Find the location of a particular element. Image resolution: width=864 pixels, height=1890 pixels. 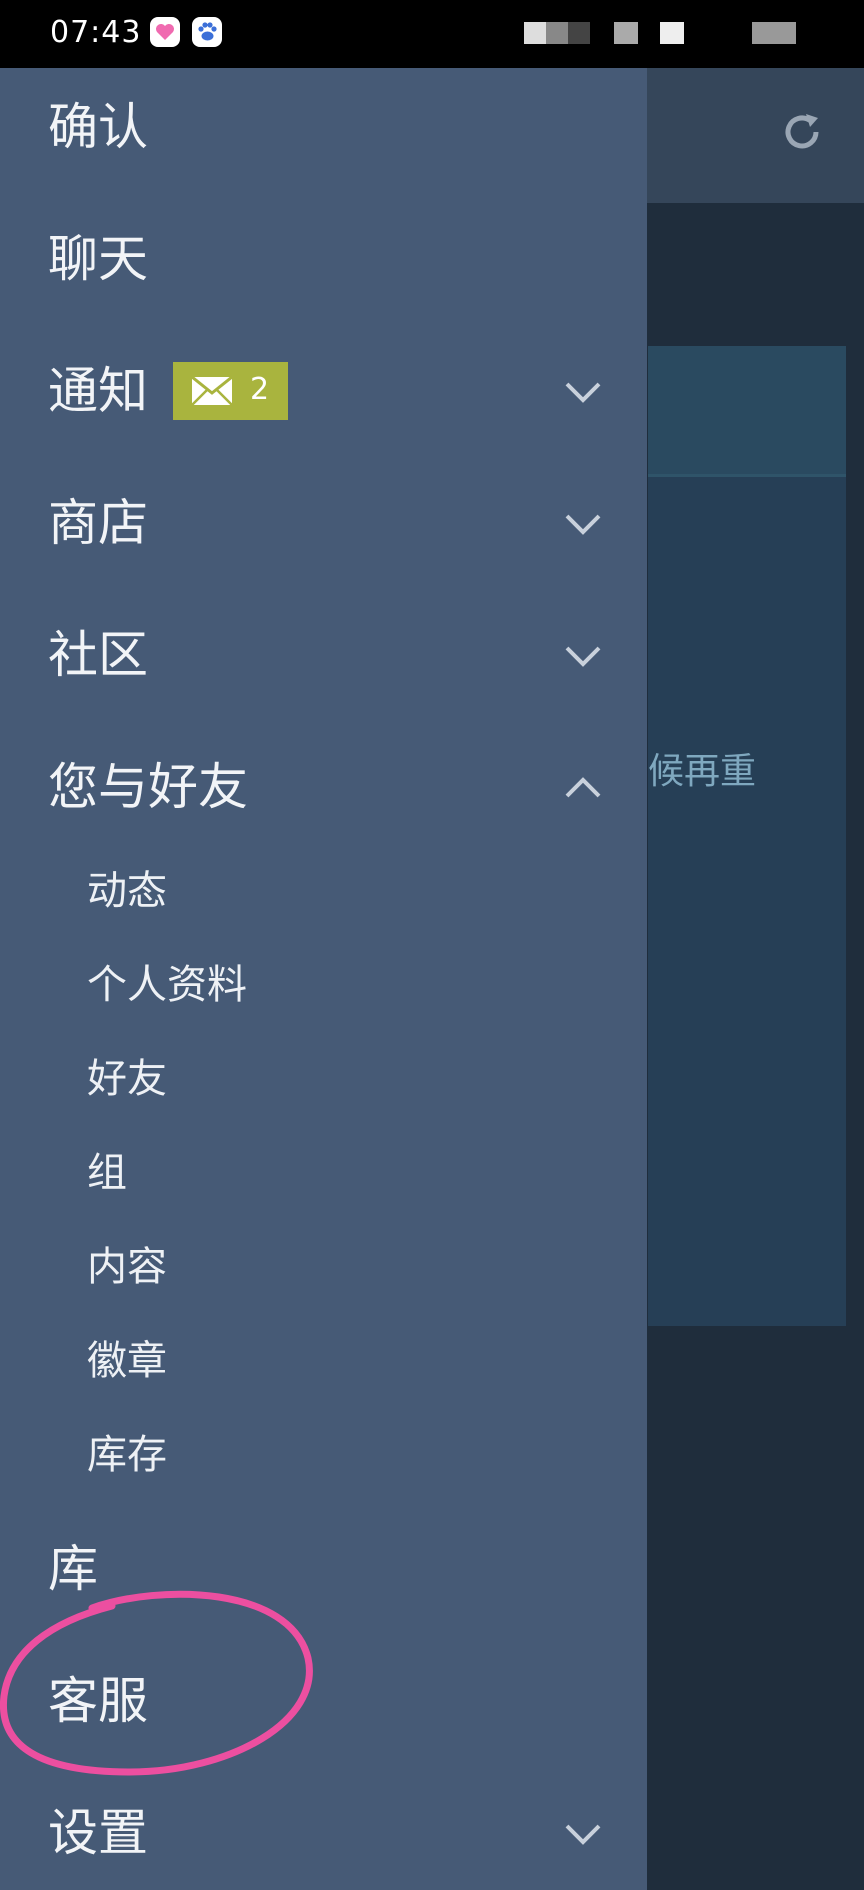

menu-item-label: 您与好友 is located at coordinates (148, 787).